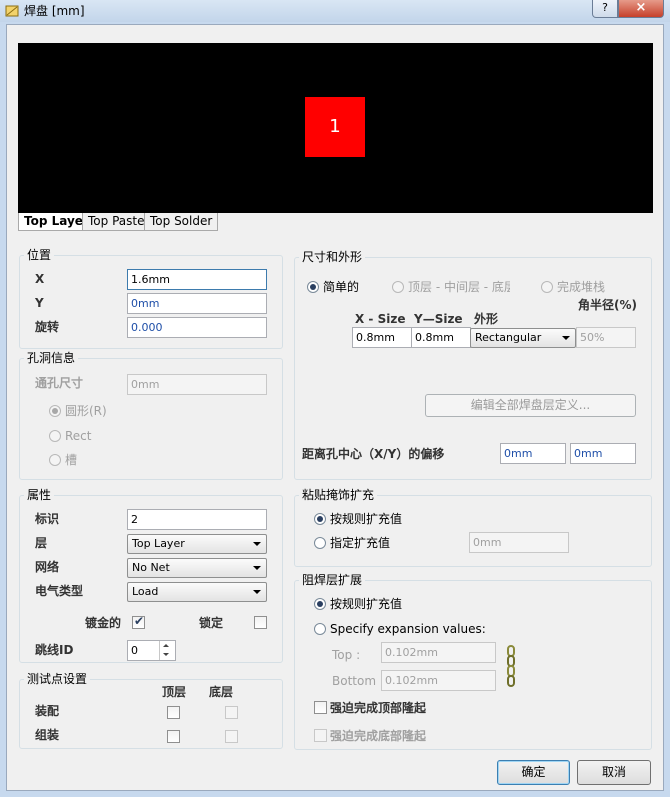 The height and width of the screenshot is (797, 670). What do you see at coordinates (378, 708) in the screenshot?
I see `force-top-label: 强迫完成顶部隆起` at bounding box center [378, 708].